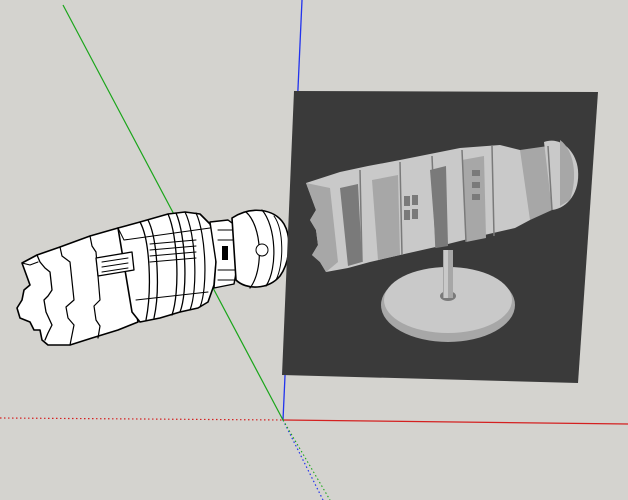 The height and width of the screenshot is (500, 628). Describe the element at coordinates (455, 422) in the screenshot. I see `red-axis-positive` at that location.